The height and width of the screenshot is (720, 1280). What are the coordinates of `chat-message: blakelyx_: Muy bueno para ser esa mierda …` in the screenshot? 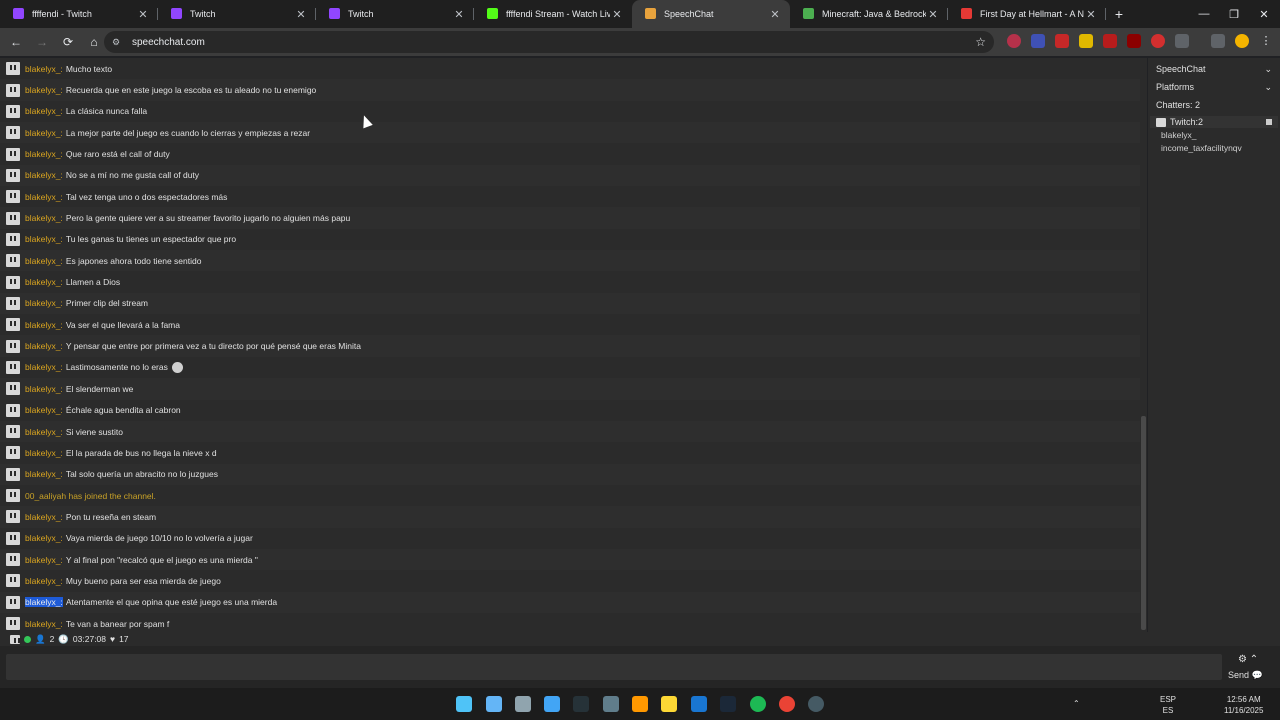 It's located at (570, 580).